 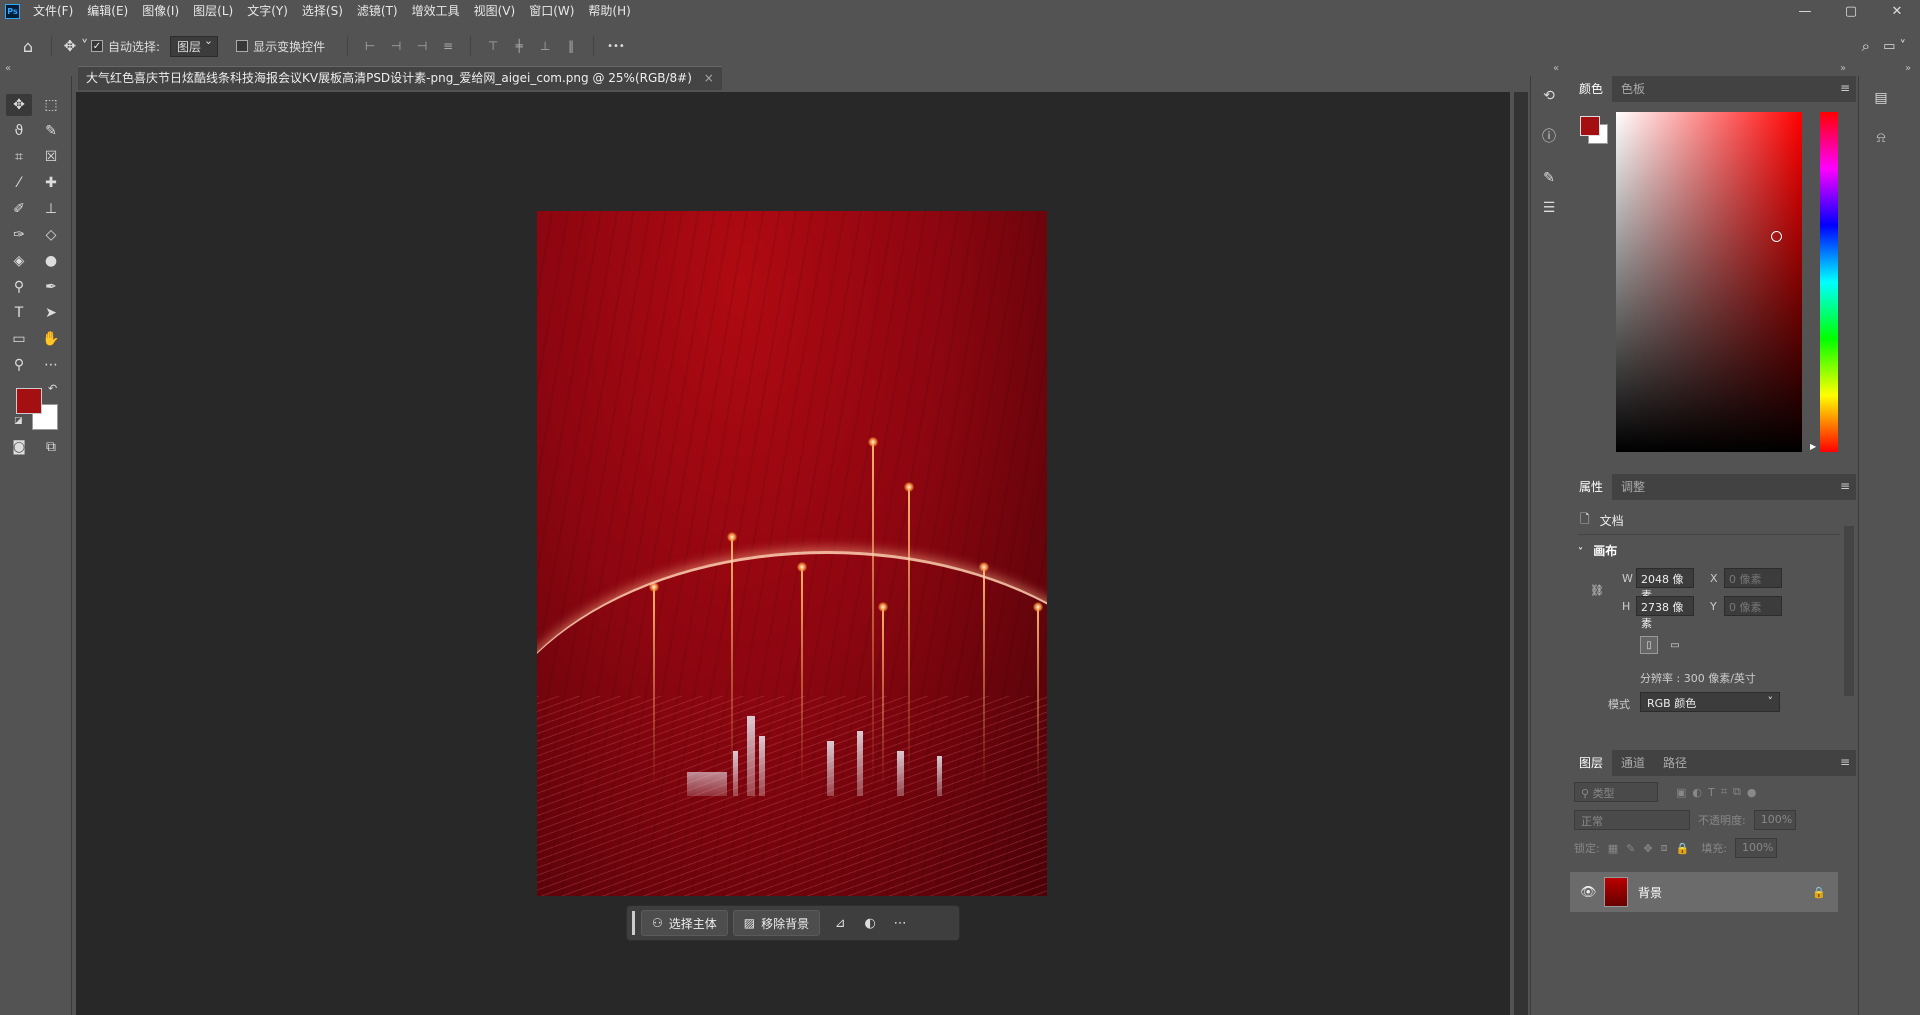 I want to click on close-tab-icon: ×, so click(x=709, y=78).